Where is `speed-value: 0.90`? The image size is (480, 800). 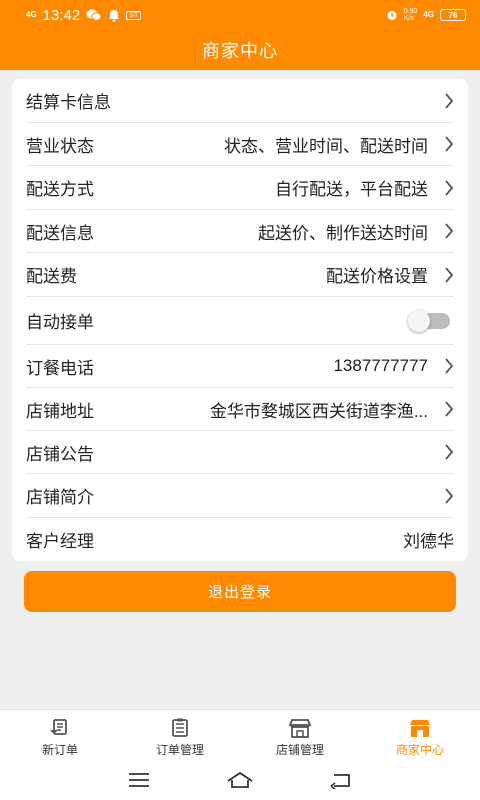
speed-value: 0.90 is located at coordinates (410, 11).